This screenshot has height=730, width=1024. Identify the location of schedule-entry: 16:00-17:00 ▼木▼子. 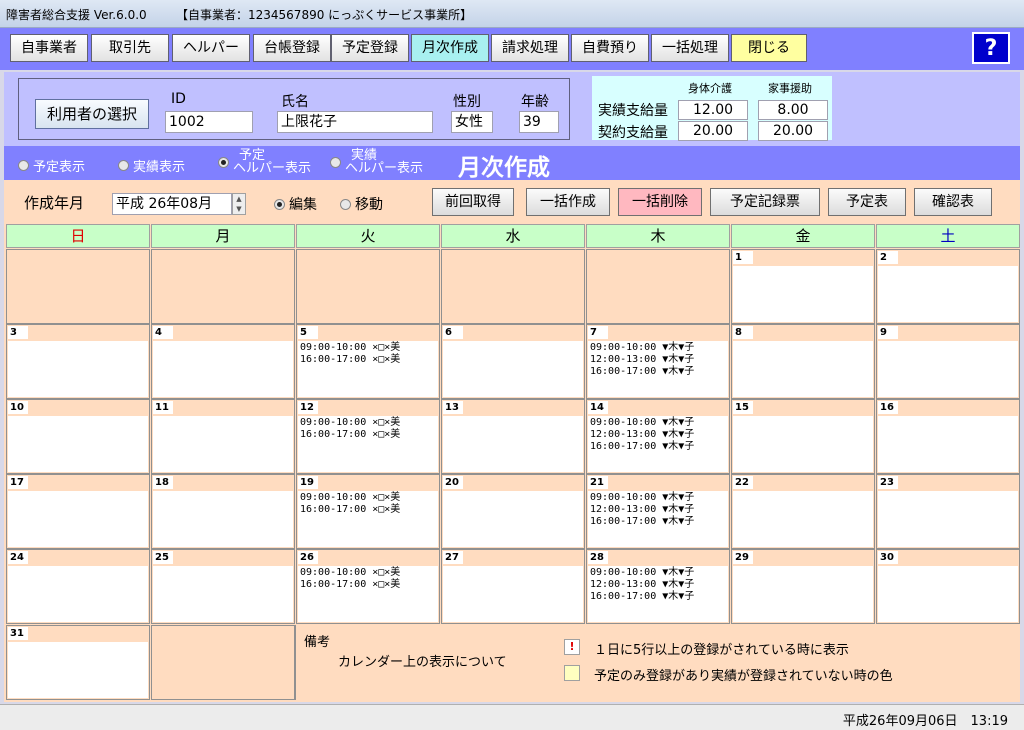
(642, 371).